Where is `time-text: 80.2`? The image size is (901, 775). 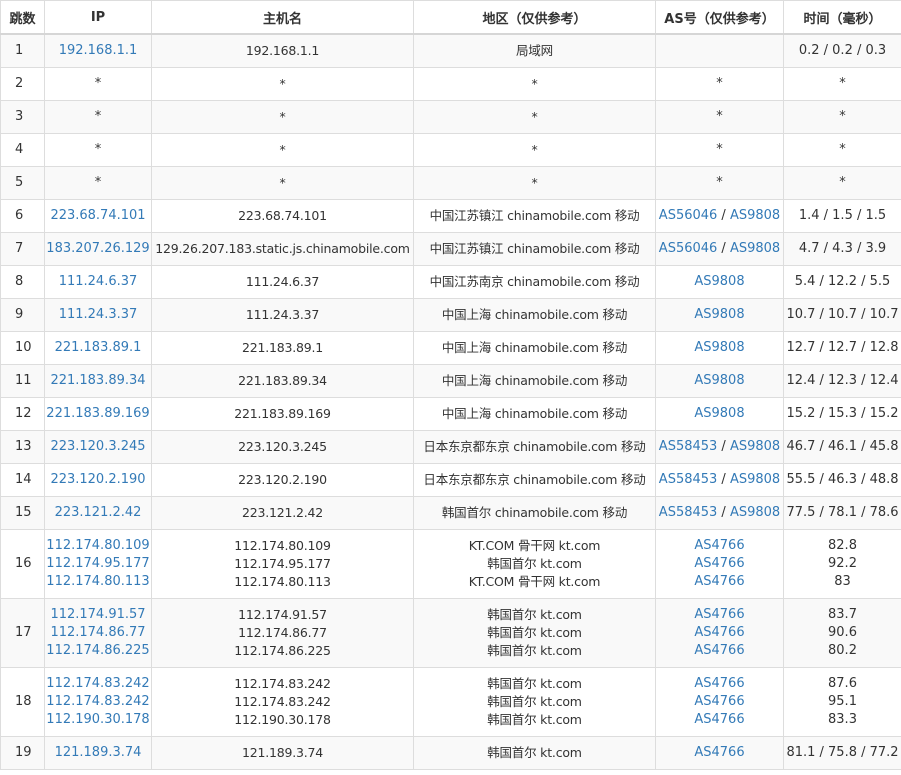
time-text: 80.2 is located at coordinates (842, 650).